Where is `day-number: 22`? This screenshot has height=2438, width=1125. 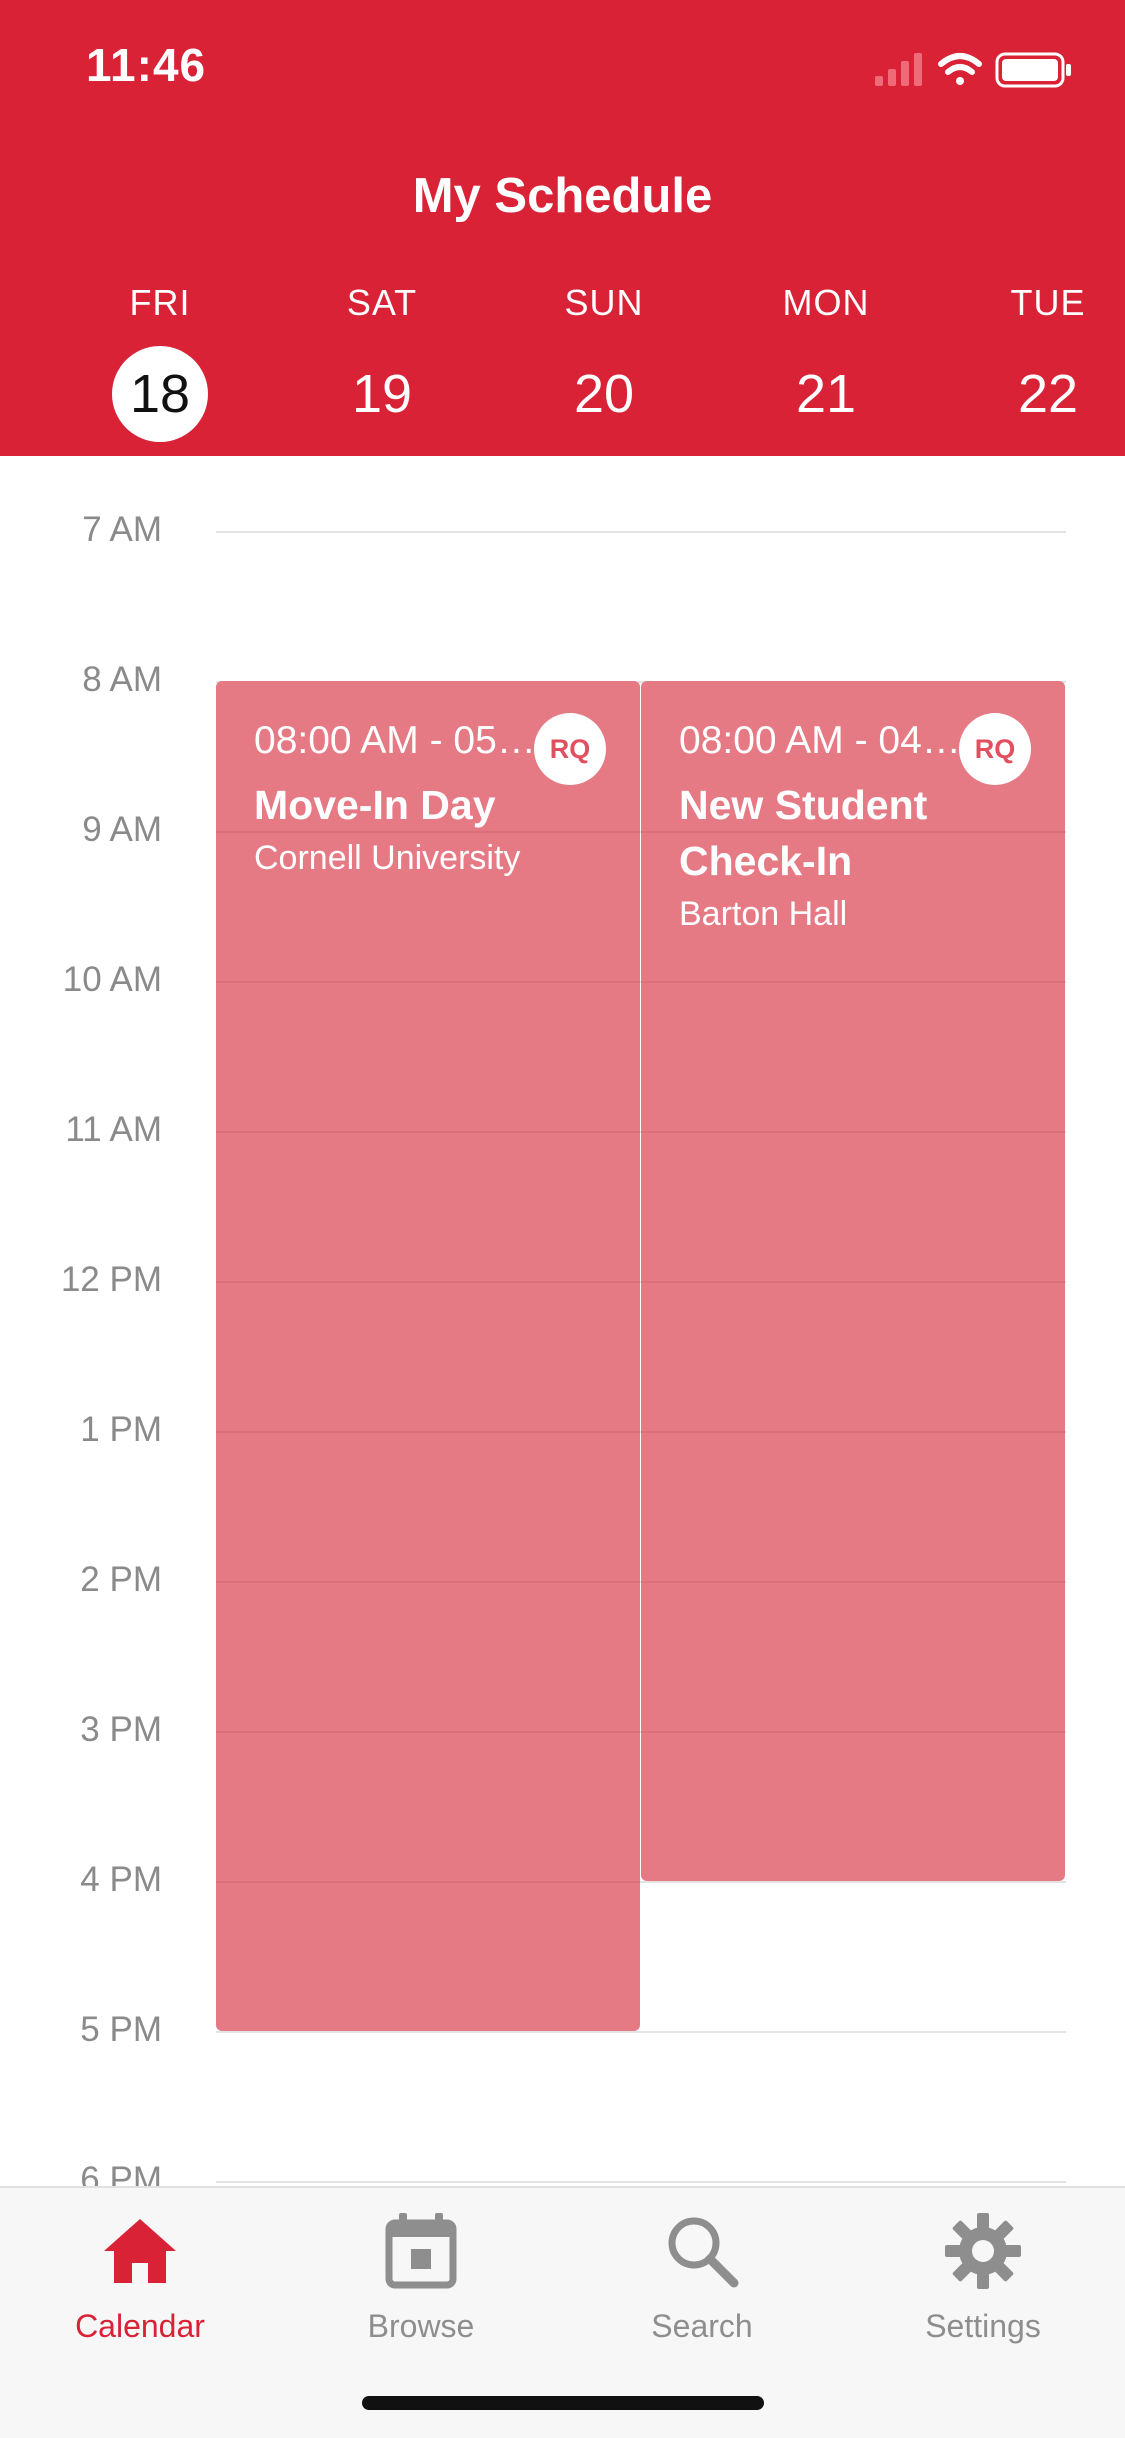
day-number: 22 is located at coordinates (1048, 394).